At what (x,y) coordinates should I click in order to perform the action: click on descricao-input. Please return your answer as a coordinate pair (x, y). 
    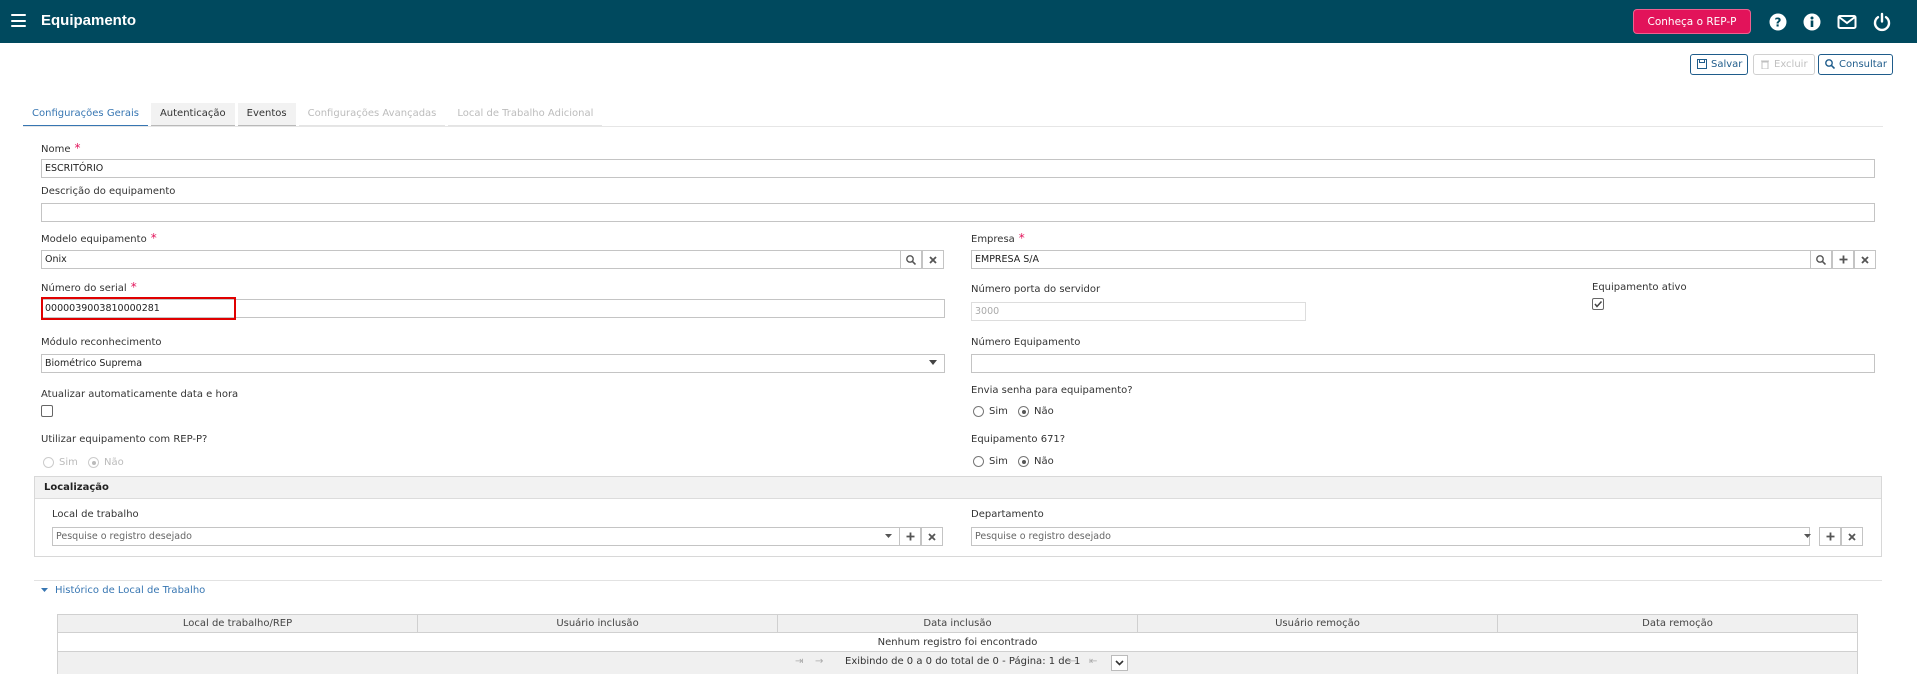
    Looking at the image, I should click on (958, 212).